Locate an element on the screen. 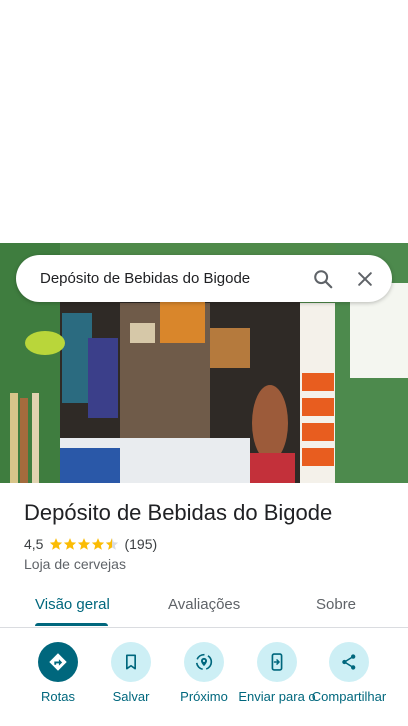 The height and width of the screenshot is (726, 408). tab-overview: Visão geral is located at coordinates (72, 604).